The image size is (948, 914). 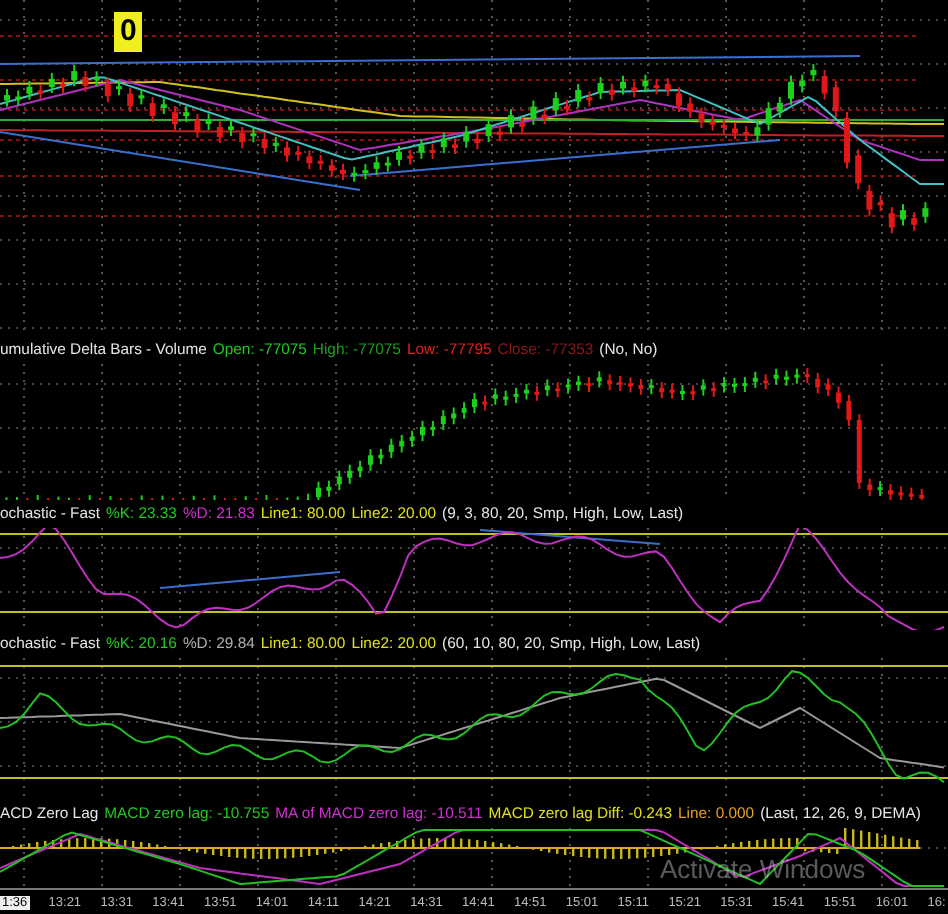 I want to click on marker-label: 0, so click(x=128, y=32).